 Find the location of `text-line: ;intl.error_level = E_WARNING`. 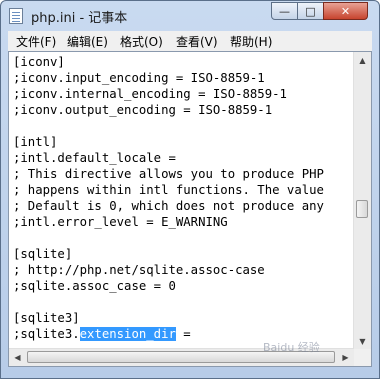

text-line: ;intl.error_level = E_WARNING is located at coordinates (120, 222).